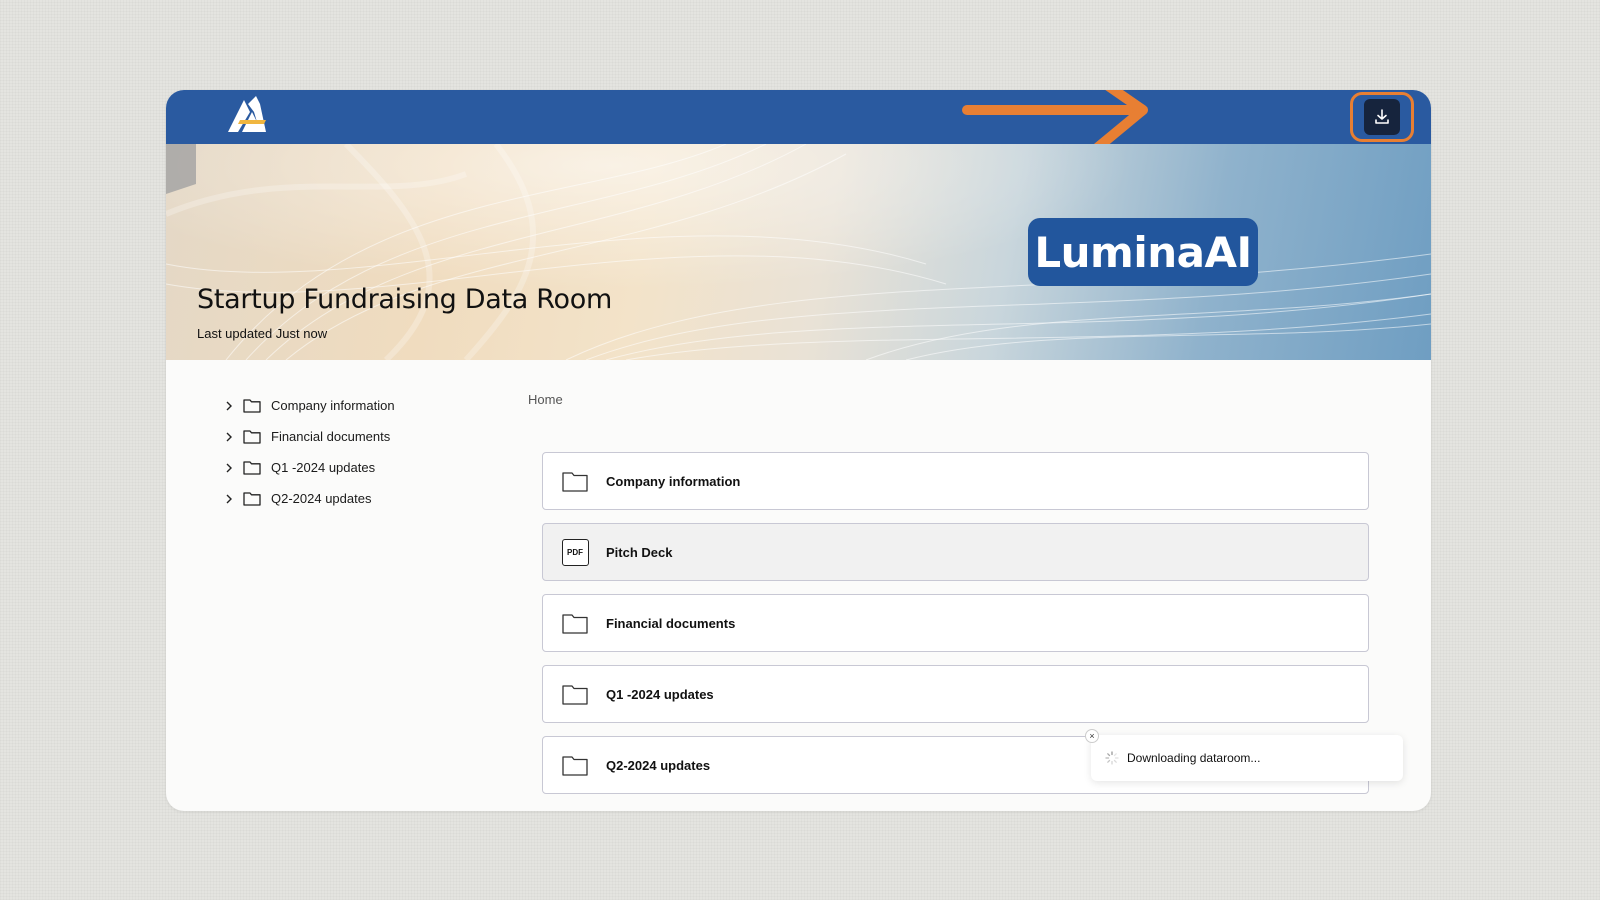  Describe the element at coordinates (323, 467) in the screenshot. I see `tree-item-label: Q1 -2024 updates` at that location.